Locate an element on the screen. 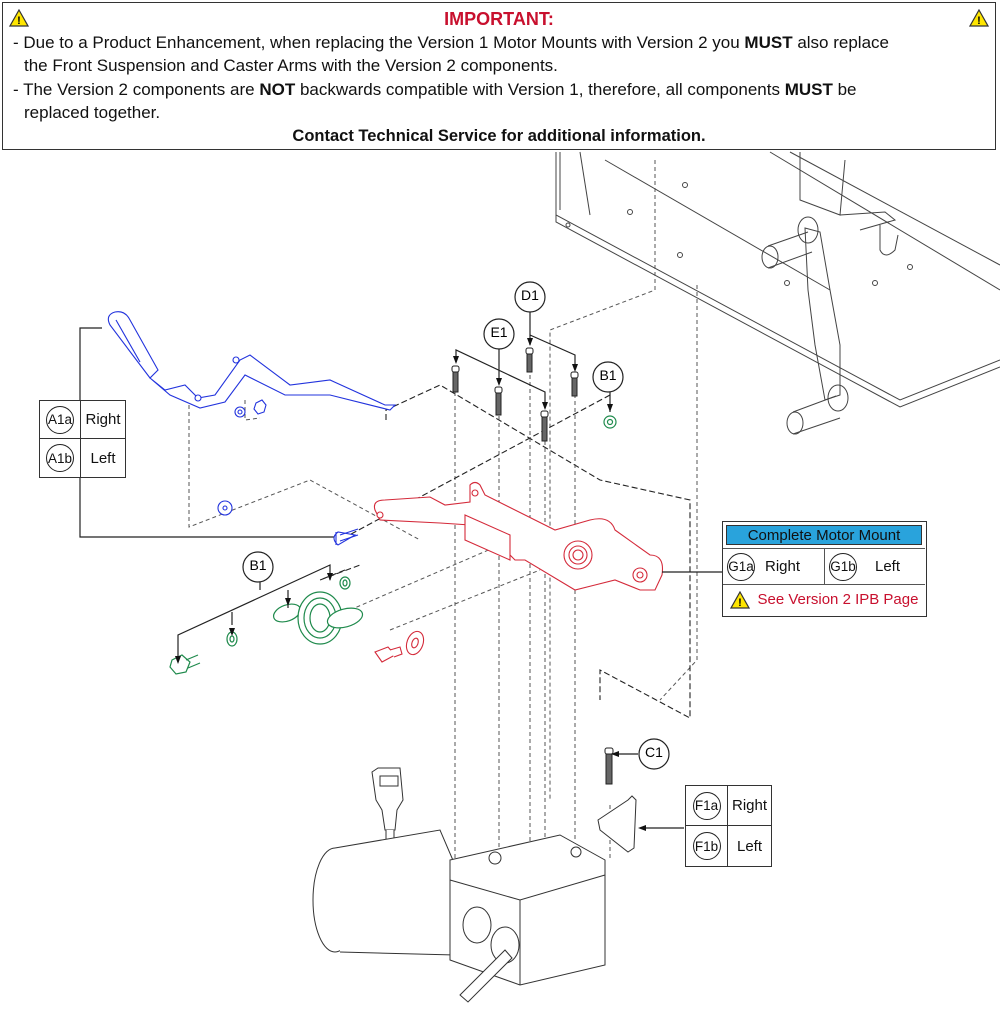 This screenshot has height=1010, width=1000. table-a1-caster-arm: A1a Right A1b Left is located at coordinates (82, 439).